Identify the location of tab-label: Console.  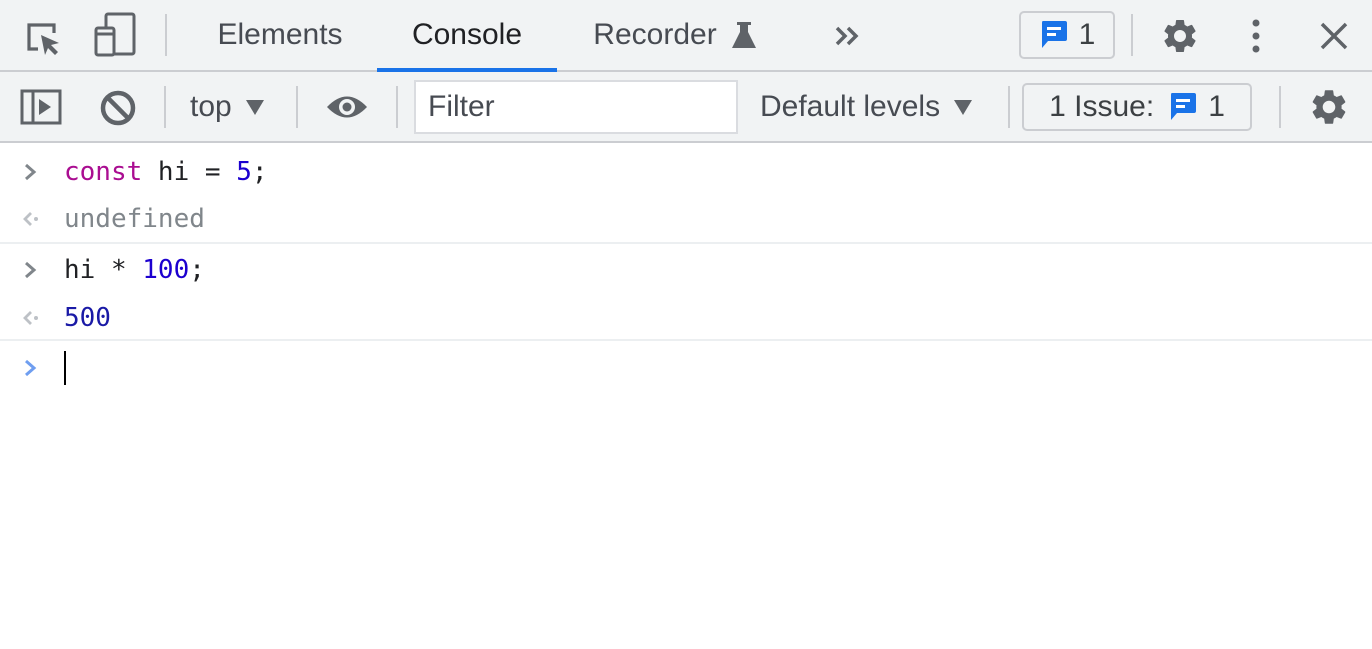
(467, 34).